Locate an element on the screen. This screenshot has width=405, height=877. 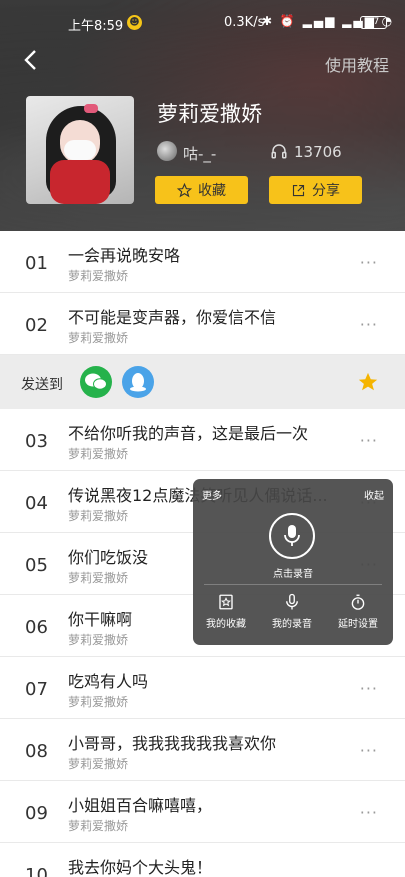
track-name: 小姐姐百合嘛嘻嘻， is located at coordinates (140, 805).